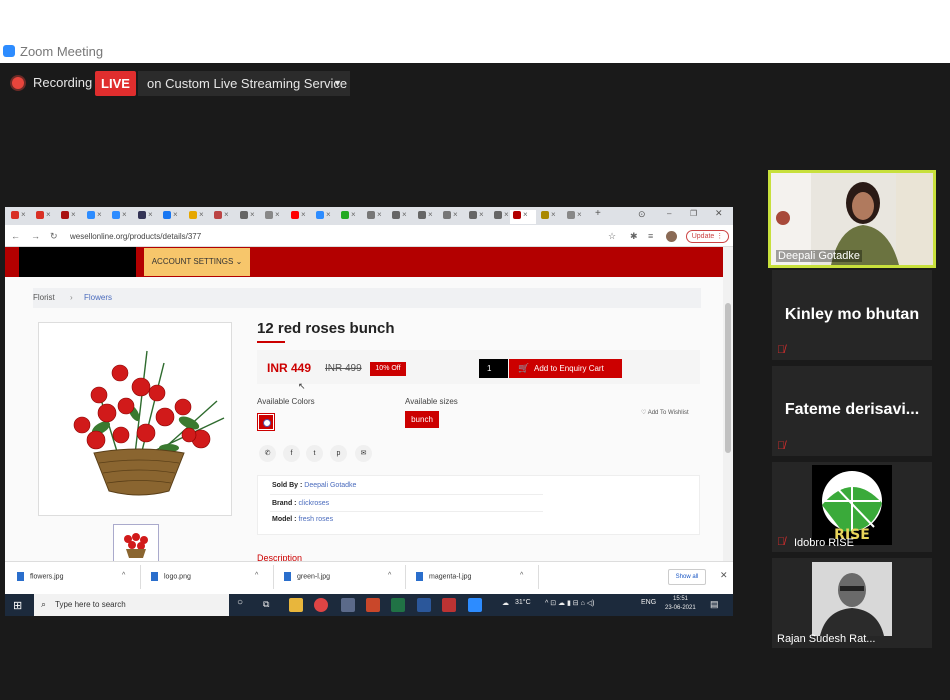 This screenshot has height=700, width=950. Describe the element at coordinates (569, 603) in the screenshot. I see `system-tray-icons: ^ ⊡ ☁ ▮ ⊟ ⌂ ◁)` at that location.